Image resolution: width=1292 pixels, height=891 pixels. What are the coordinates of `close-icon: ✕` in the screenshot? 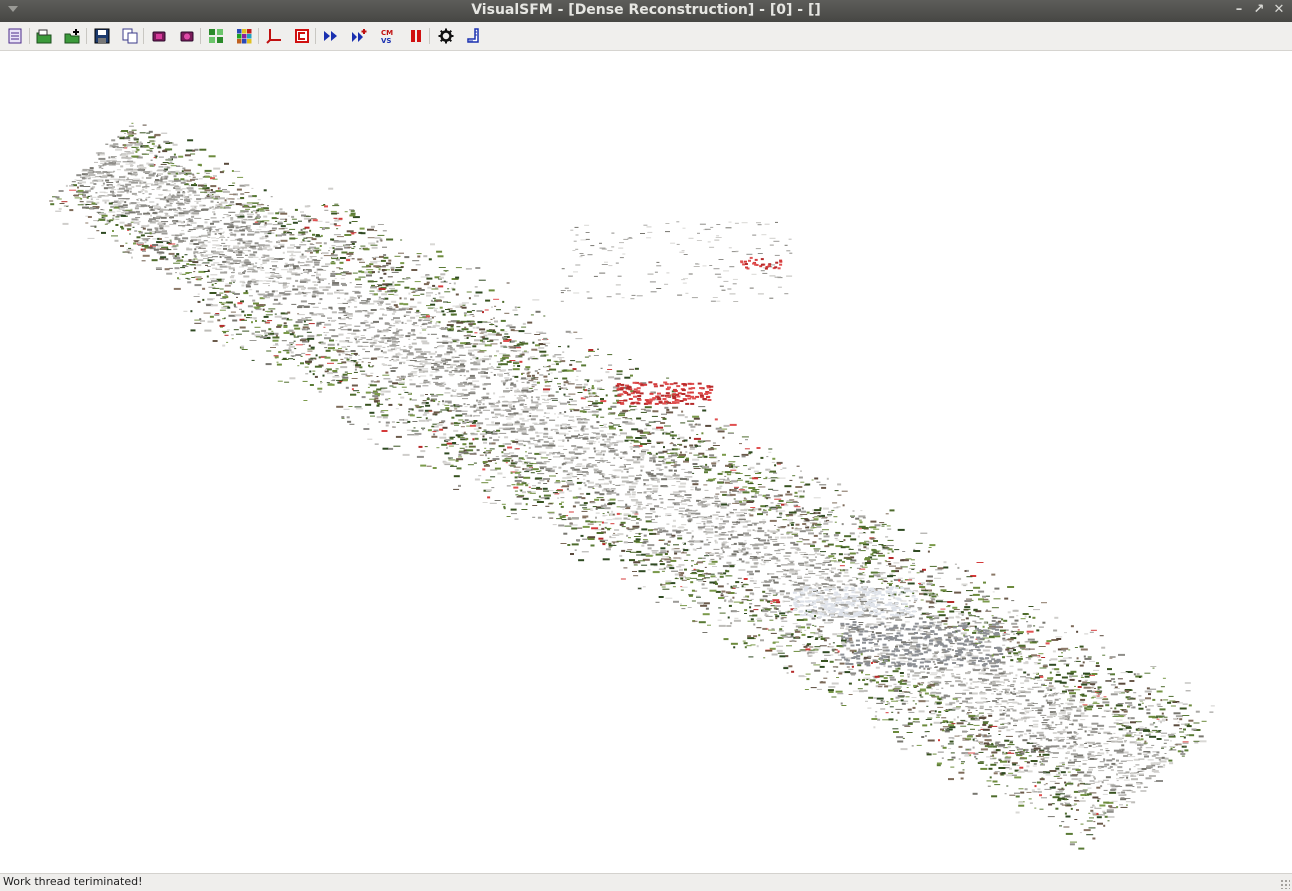 It's located at (1279, 10).